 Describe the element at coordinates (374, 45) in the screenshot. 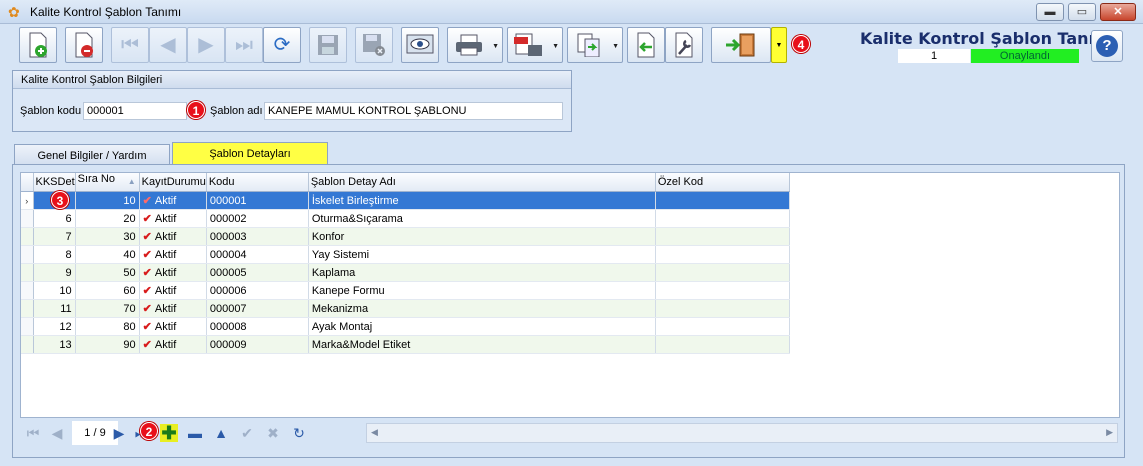

I see `cancel-save-button` at that location.